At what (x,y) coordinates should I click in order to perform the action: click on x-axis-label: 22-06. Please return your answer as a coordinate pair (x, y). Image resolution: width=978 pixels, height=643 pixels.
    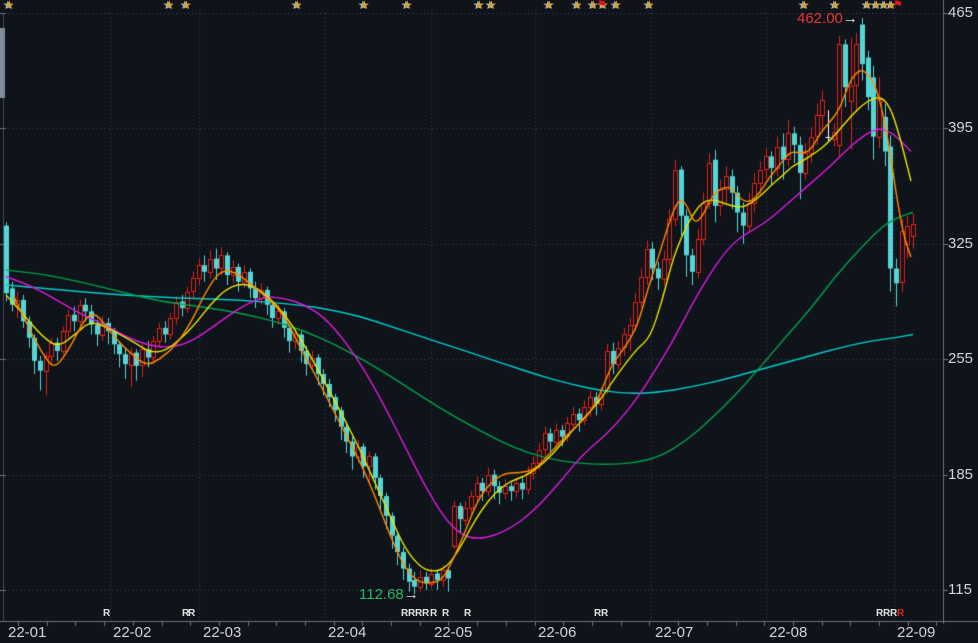
    Looking at the image, I should click on (557, 632).